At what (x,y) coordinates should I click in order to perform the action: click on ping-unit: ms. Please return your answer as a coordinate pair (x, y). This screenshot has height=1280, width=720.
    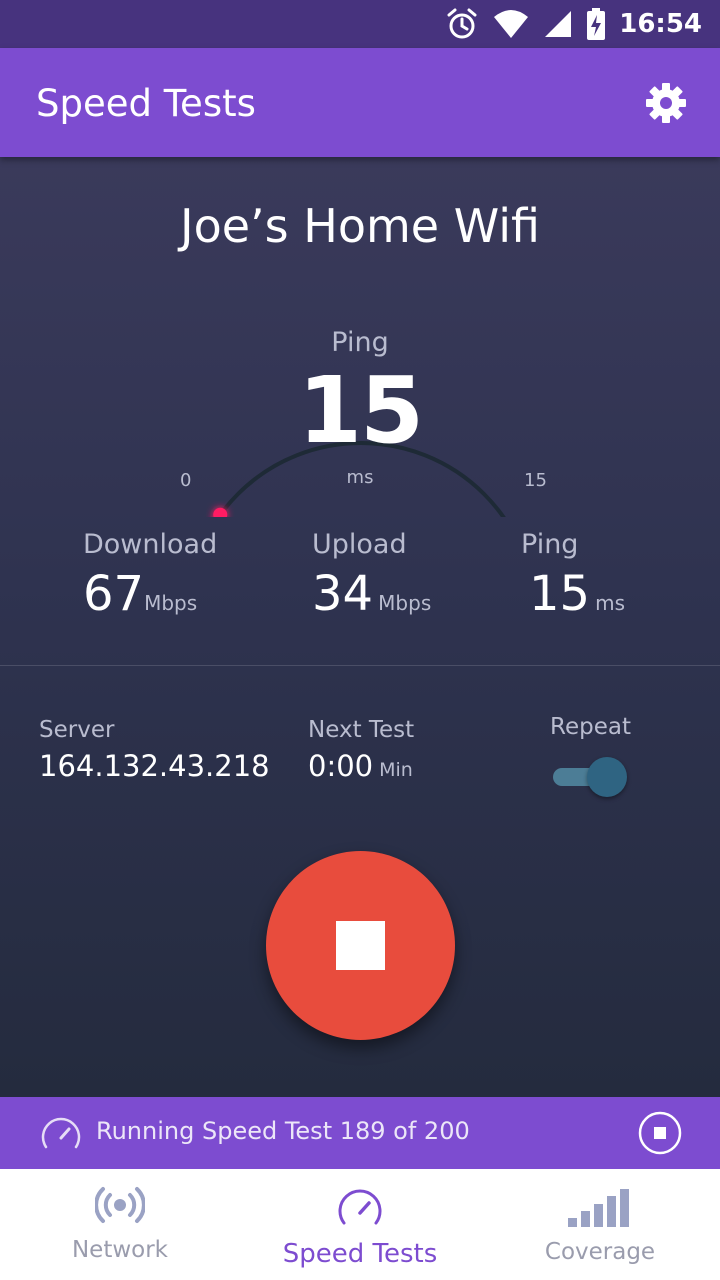
    Looking at the image, I should click on (610, 603).